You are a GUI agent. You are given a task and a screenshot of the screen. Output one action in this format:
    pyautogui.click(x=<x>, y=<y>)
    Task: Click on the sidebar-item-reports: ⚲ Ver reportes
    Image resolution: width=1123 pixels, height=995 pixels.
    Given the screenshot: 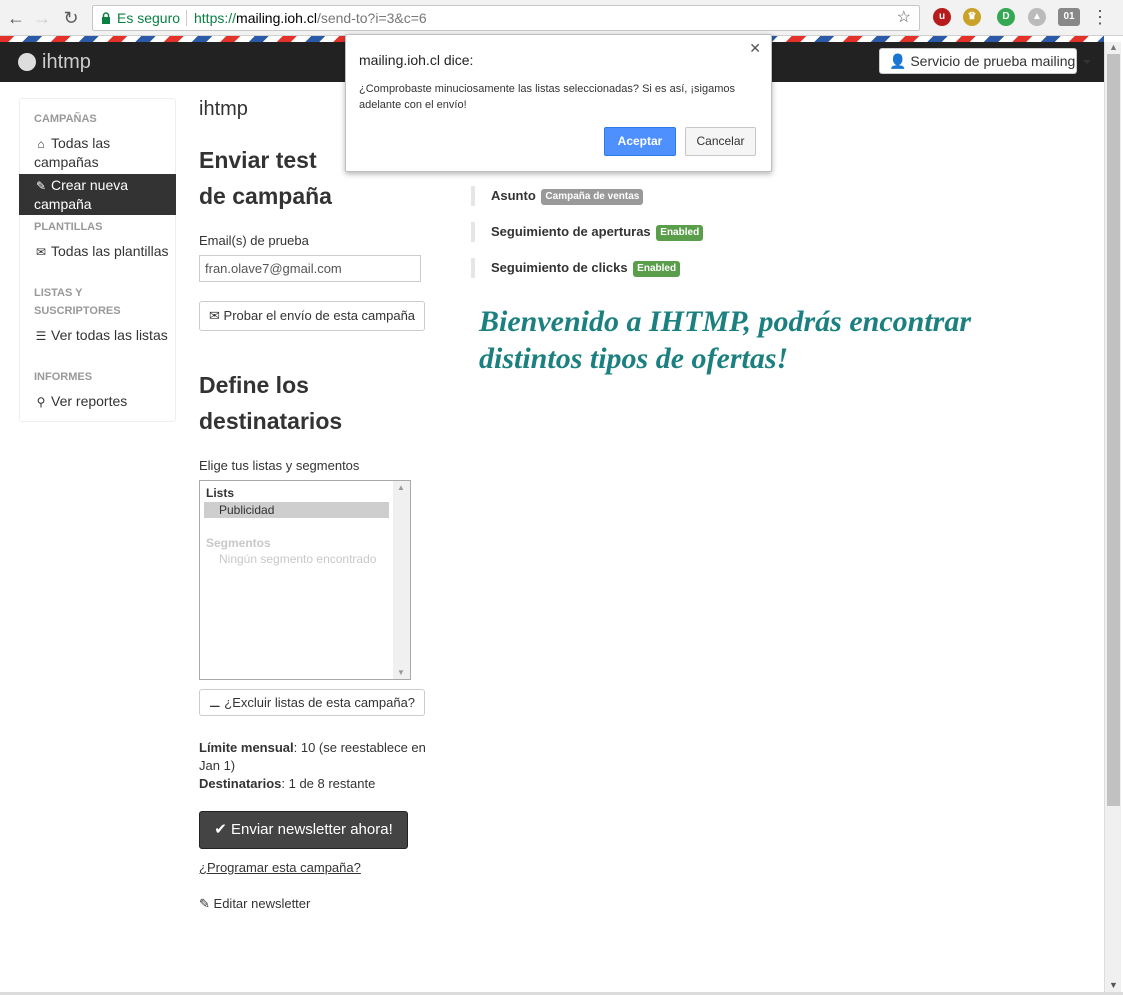 What is the action you would take?
    pyautogui.click(x=103, y=401)
    